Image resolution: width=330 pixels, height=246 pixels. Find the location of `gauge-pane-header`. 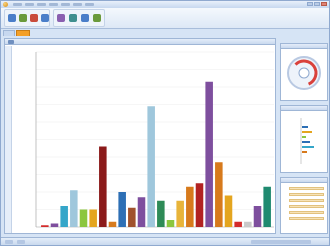

gauge-pane-header is located at coordinates (304, 46).